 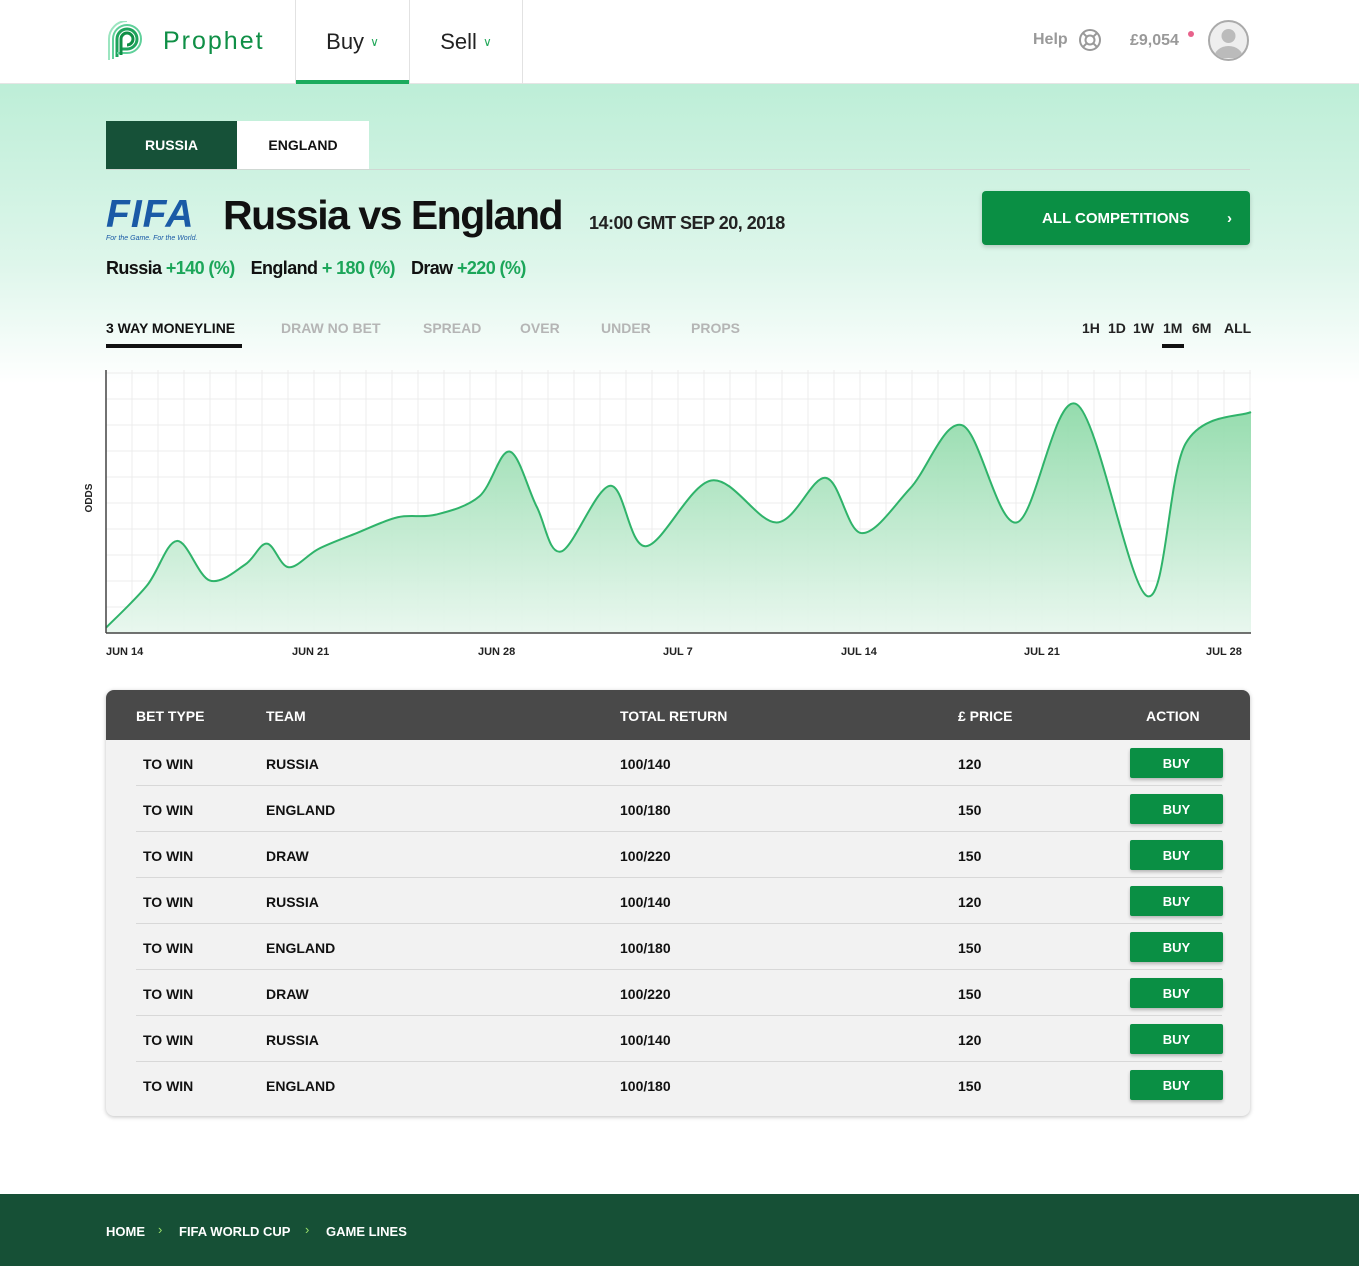 What do you see at coordinates (679, 1230) in the screenshot?
I see `footer-breadcrumb-bar: HOME › FIFA WORLD CUP › GAME LINES` at bounding box center [679, 1230].